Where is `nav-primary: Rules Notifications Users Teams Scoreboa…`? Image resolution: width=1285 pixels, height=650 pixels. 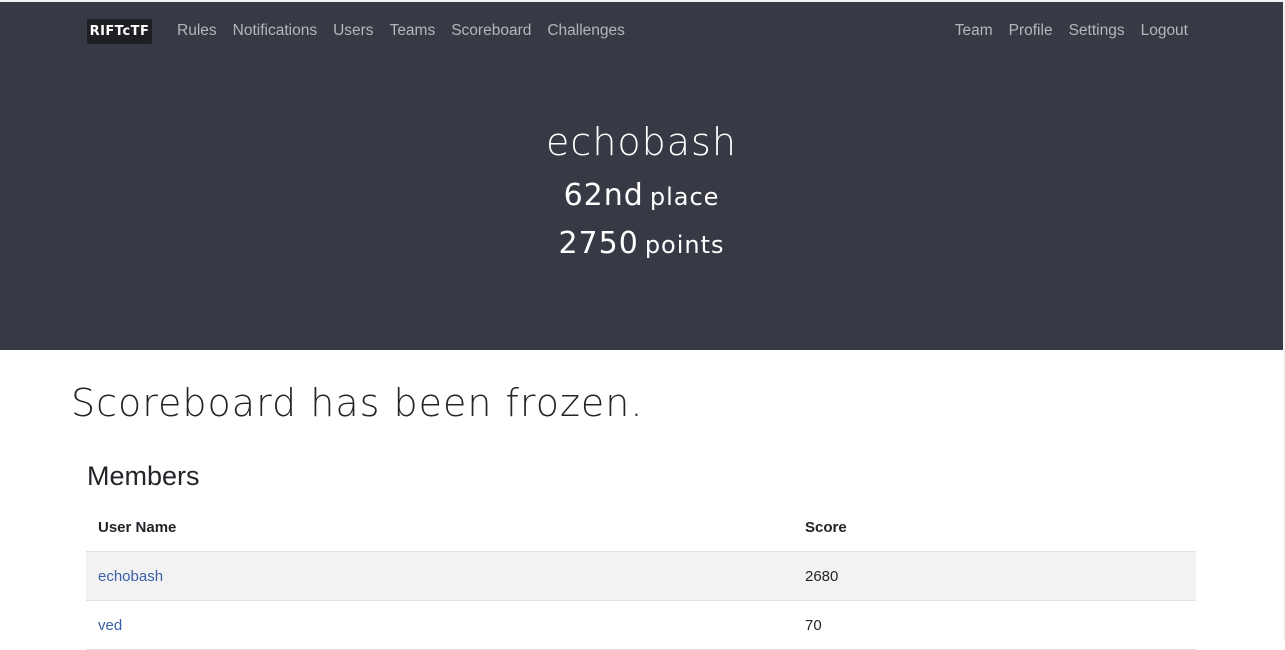
nav-primary: Rules Notifications Users Teams Scoreboa… is located at coordinates (401, 31).